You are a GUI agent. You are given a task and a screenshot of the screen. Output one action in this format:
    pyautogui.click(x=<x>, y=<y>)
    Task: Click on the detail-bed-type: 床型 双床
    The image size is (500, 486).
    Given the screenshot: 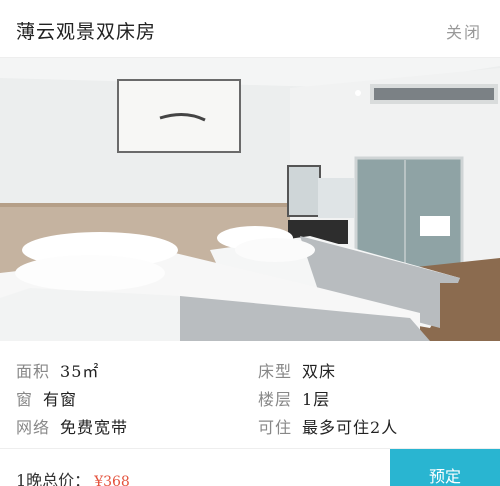 What is the action you would take?
    pyautogui.click(x=297, y=370)
    